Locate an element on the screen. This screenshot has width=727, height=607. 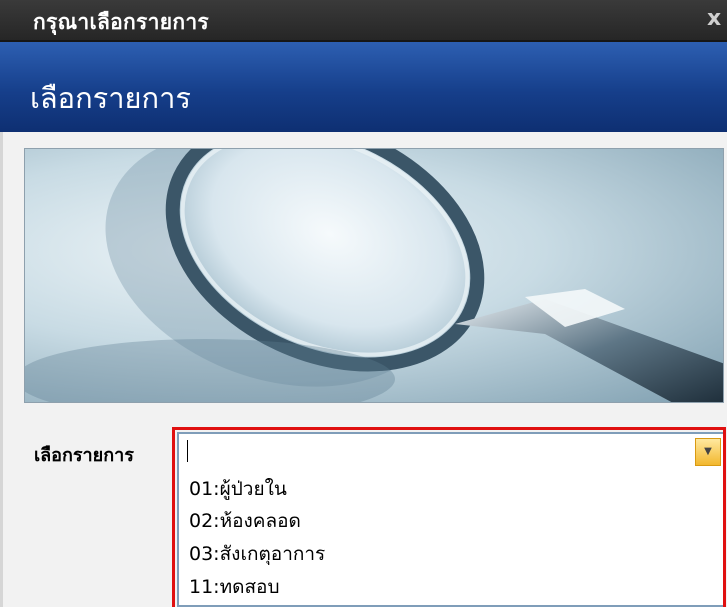
window-titlebar: กรุณาเลือกรายการ x is located at coordinates (363, 21).